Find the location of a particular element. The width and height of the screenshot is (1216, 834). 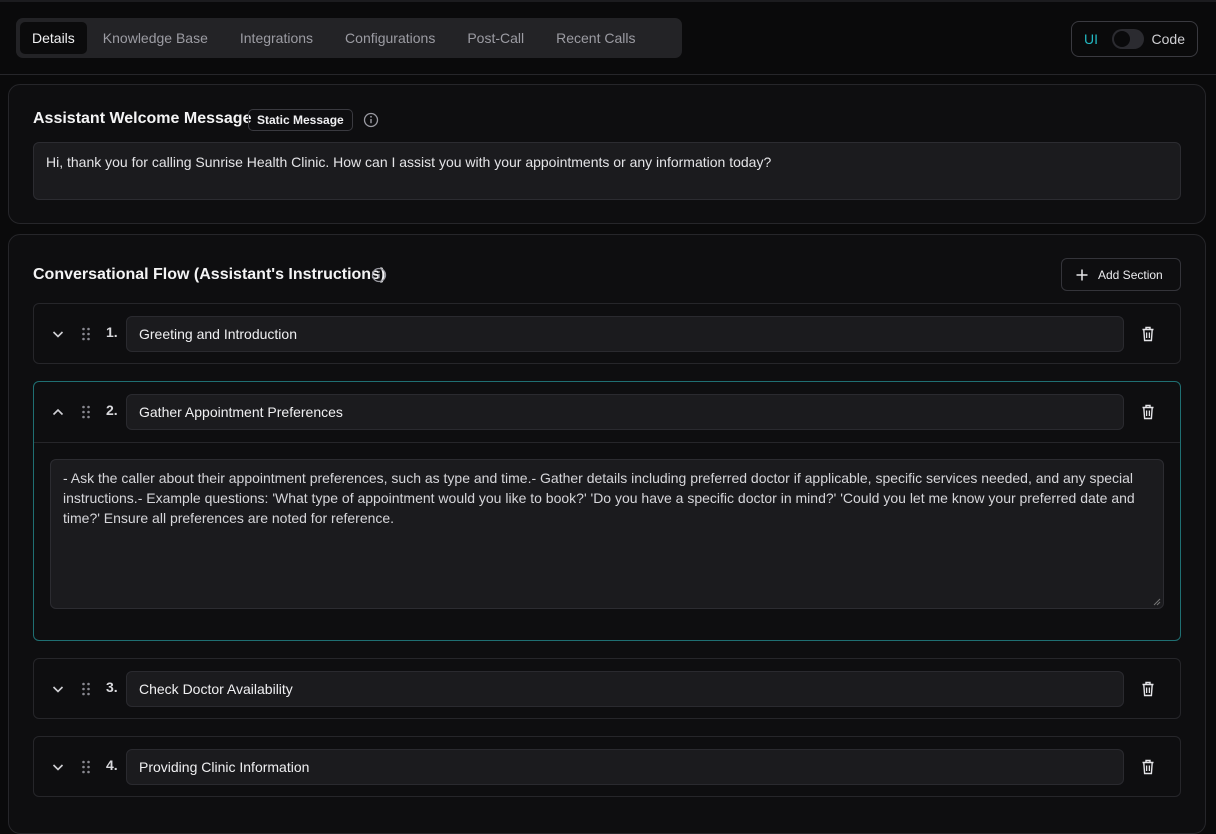

ui-code-toggle: UI Code is located at coordinates (1134, 39).